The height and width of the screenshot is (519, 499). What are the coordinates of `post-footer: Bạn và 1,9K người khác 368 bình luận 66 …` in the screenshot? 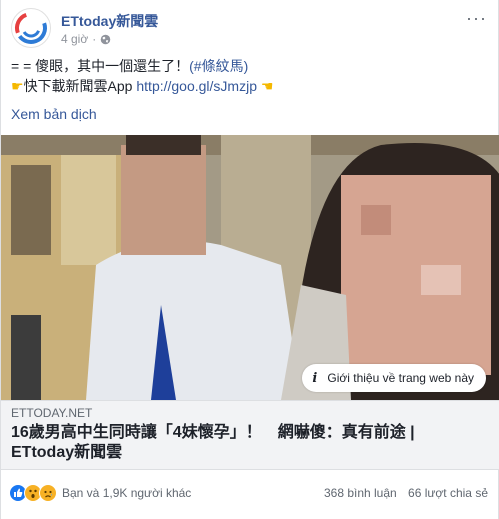 It's located at (250, 493).